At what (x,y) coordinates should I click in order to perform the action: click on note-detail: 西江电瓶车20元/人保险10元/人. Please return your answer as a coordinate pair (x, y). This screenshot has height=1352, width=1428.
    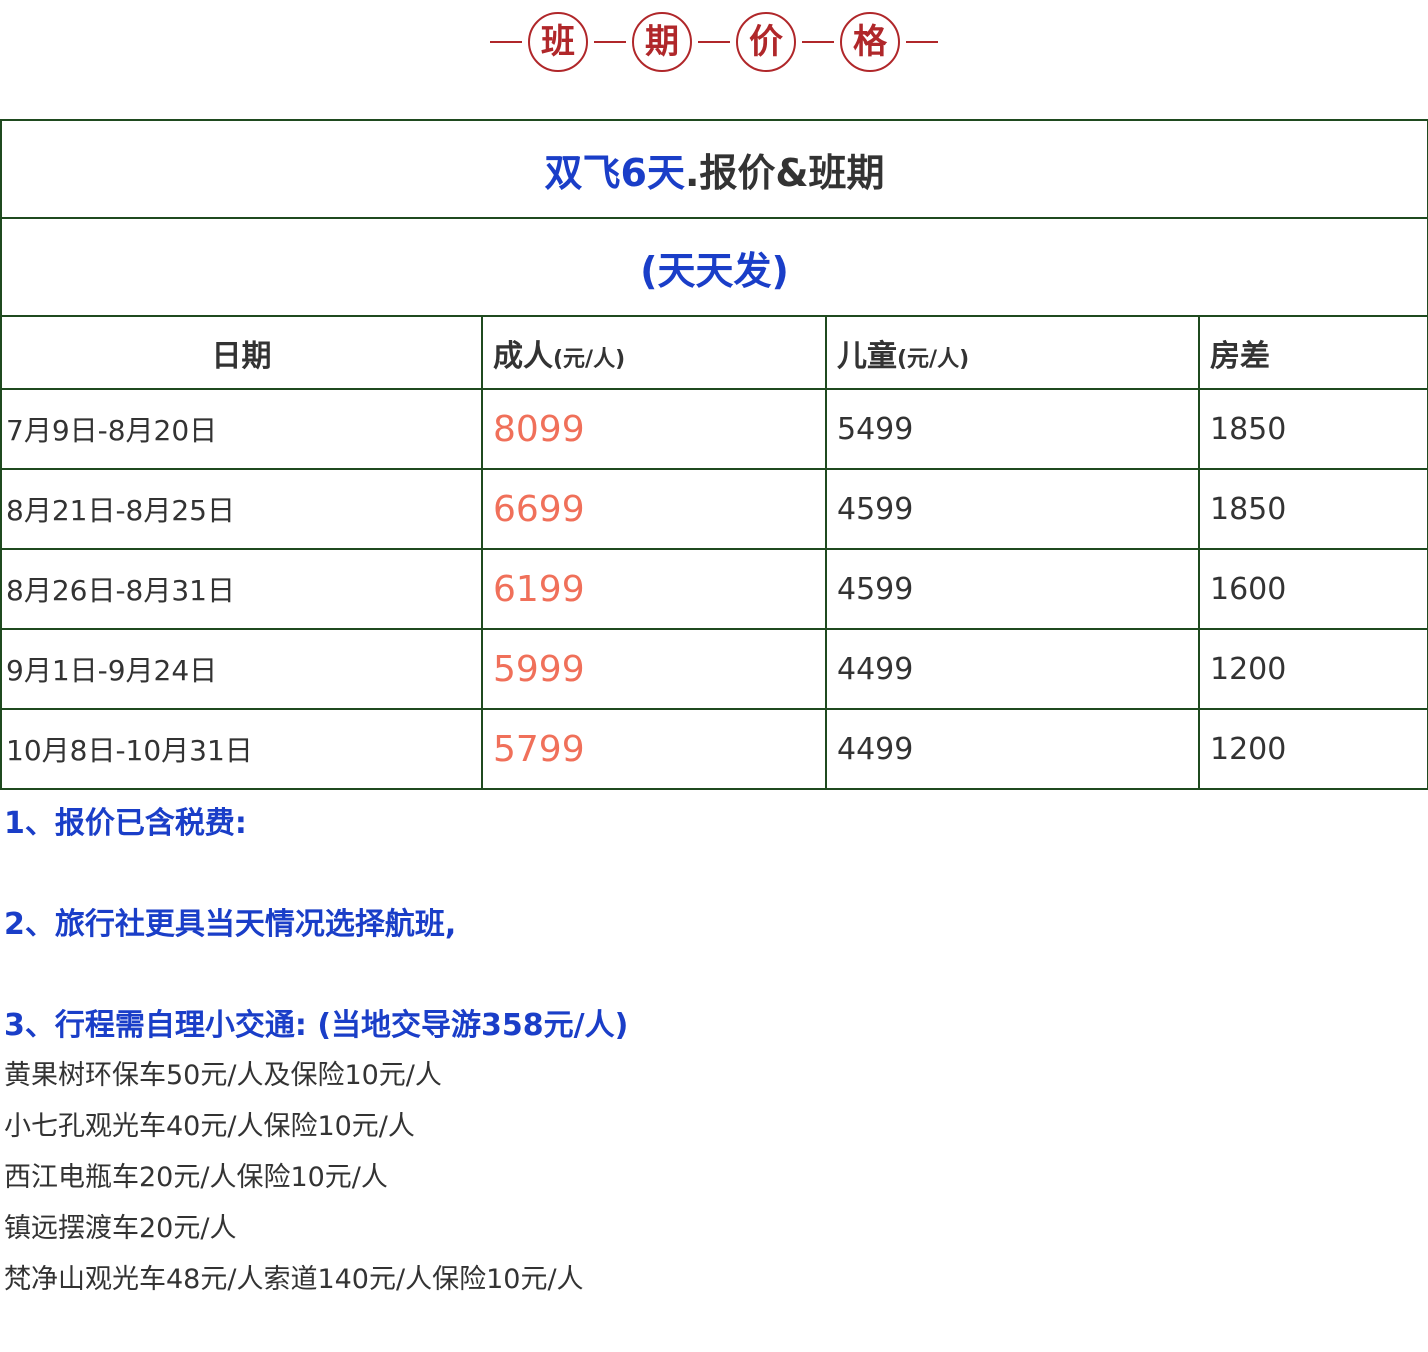
    Looking at the image, I should click on (196, 1177).